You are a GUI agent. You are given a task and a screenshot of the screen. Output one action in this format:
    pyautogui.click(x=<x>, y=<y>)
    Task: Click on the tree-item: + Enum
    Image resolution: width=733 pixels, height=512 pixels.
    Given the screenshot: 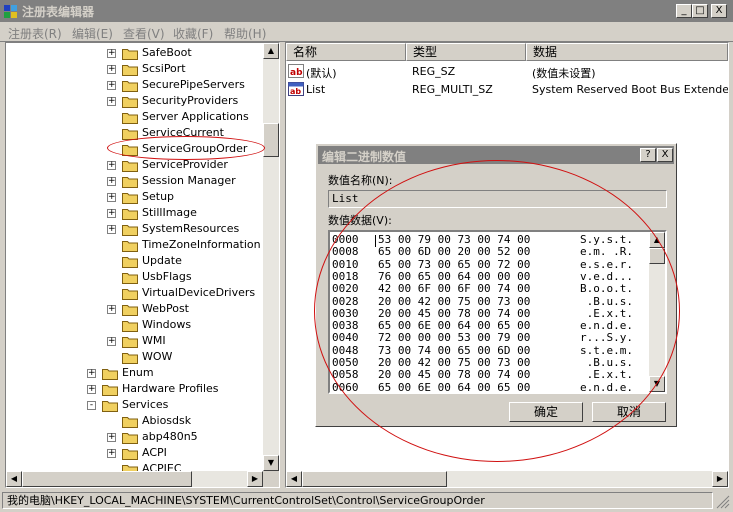 What is the action you would take?
    pyautogui.click(x=133, y=373)
    